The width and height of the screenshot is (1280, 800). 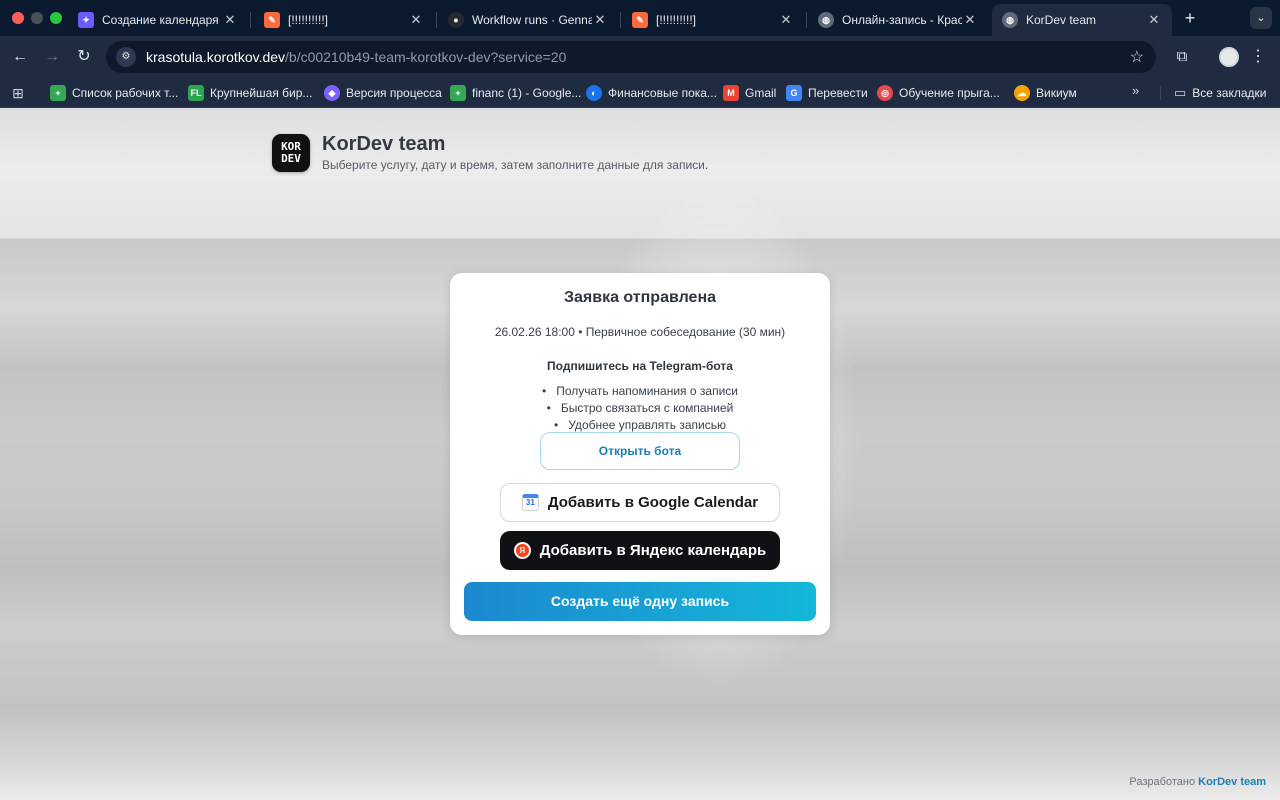 I want to click on tab-1: ✎ [!!!!!!!!!!] ✕, so click(x=344, y=20).